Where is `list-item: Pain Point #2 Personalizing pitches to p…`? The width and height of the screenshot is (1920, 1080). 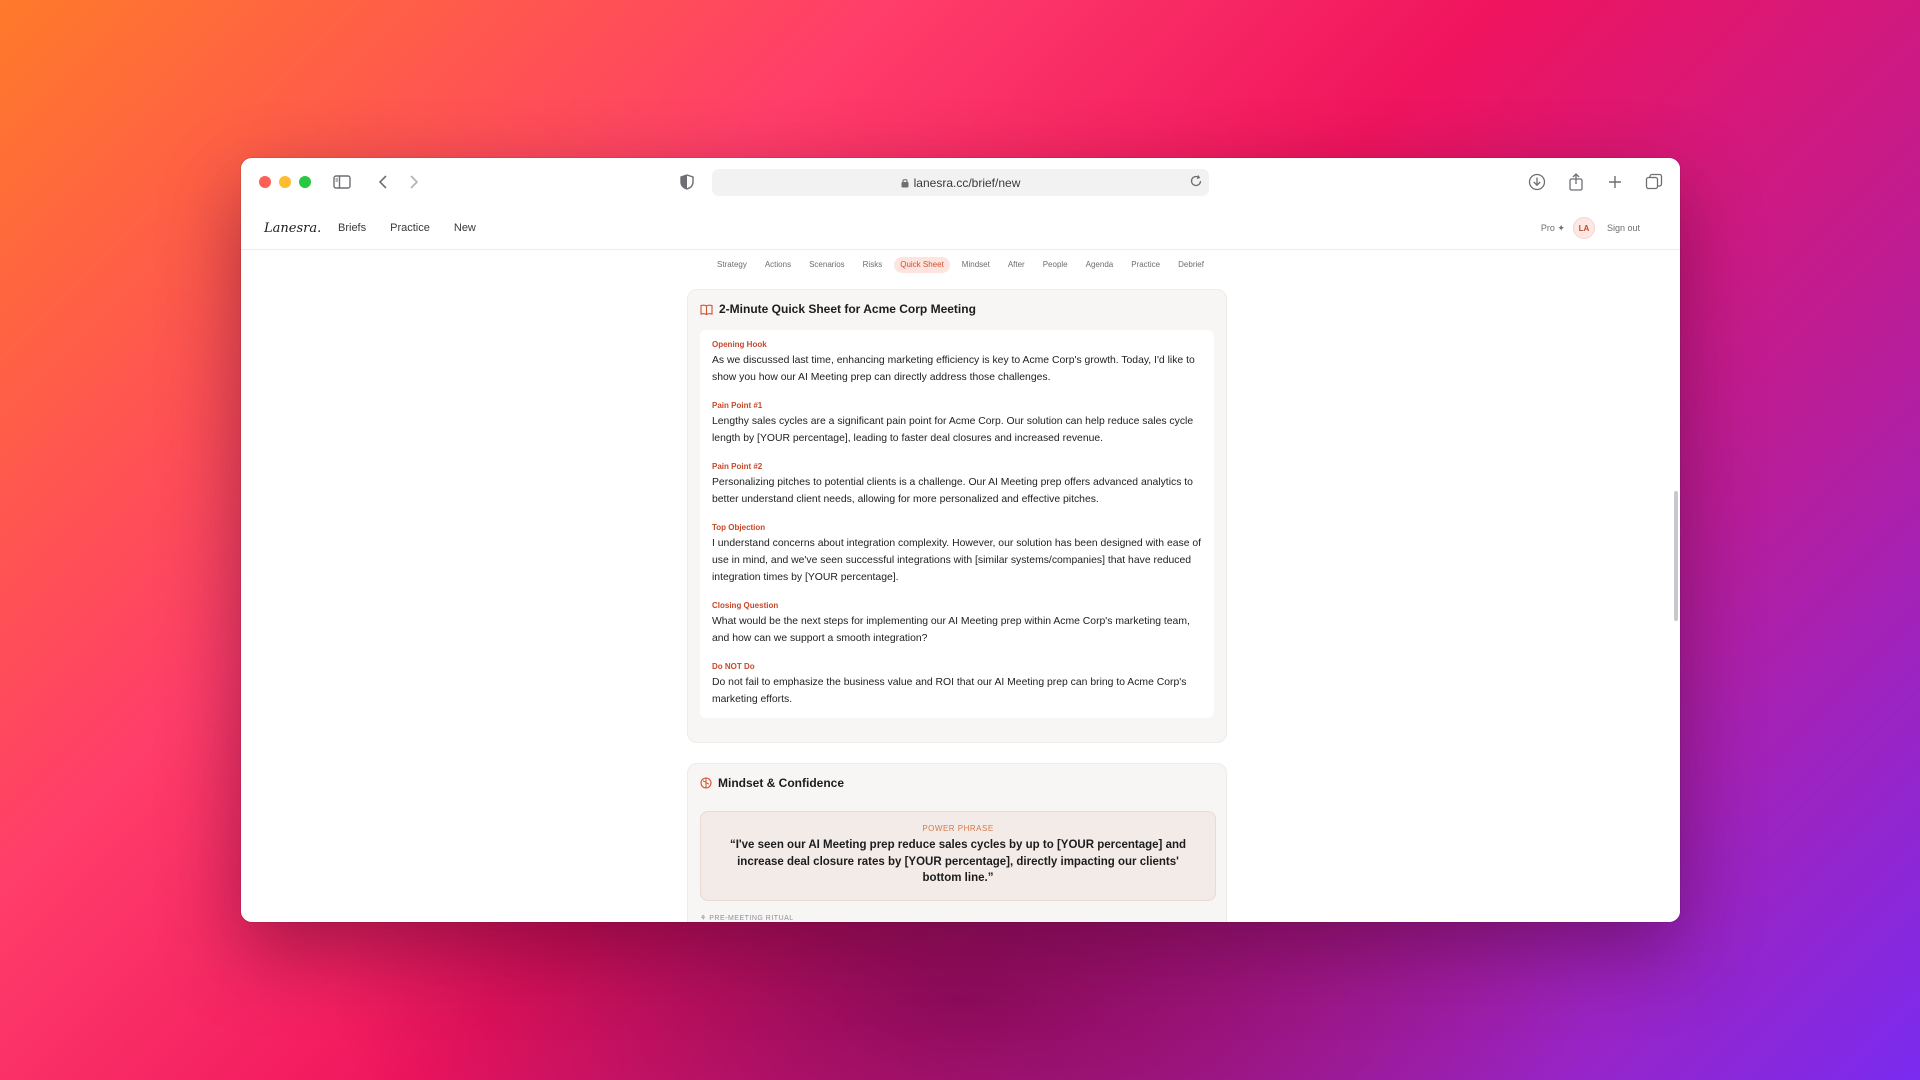 list-item: Pain Point #2 Personalizing pitches to p… is located at coordinates (957, 485).